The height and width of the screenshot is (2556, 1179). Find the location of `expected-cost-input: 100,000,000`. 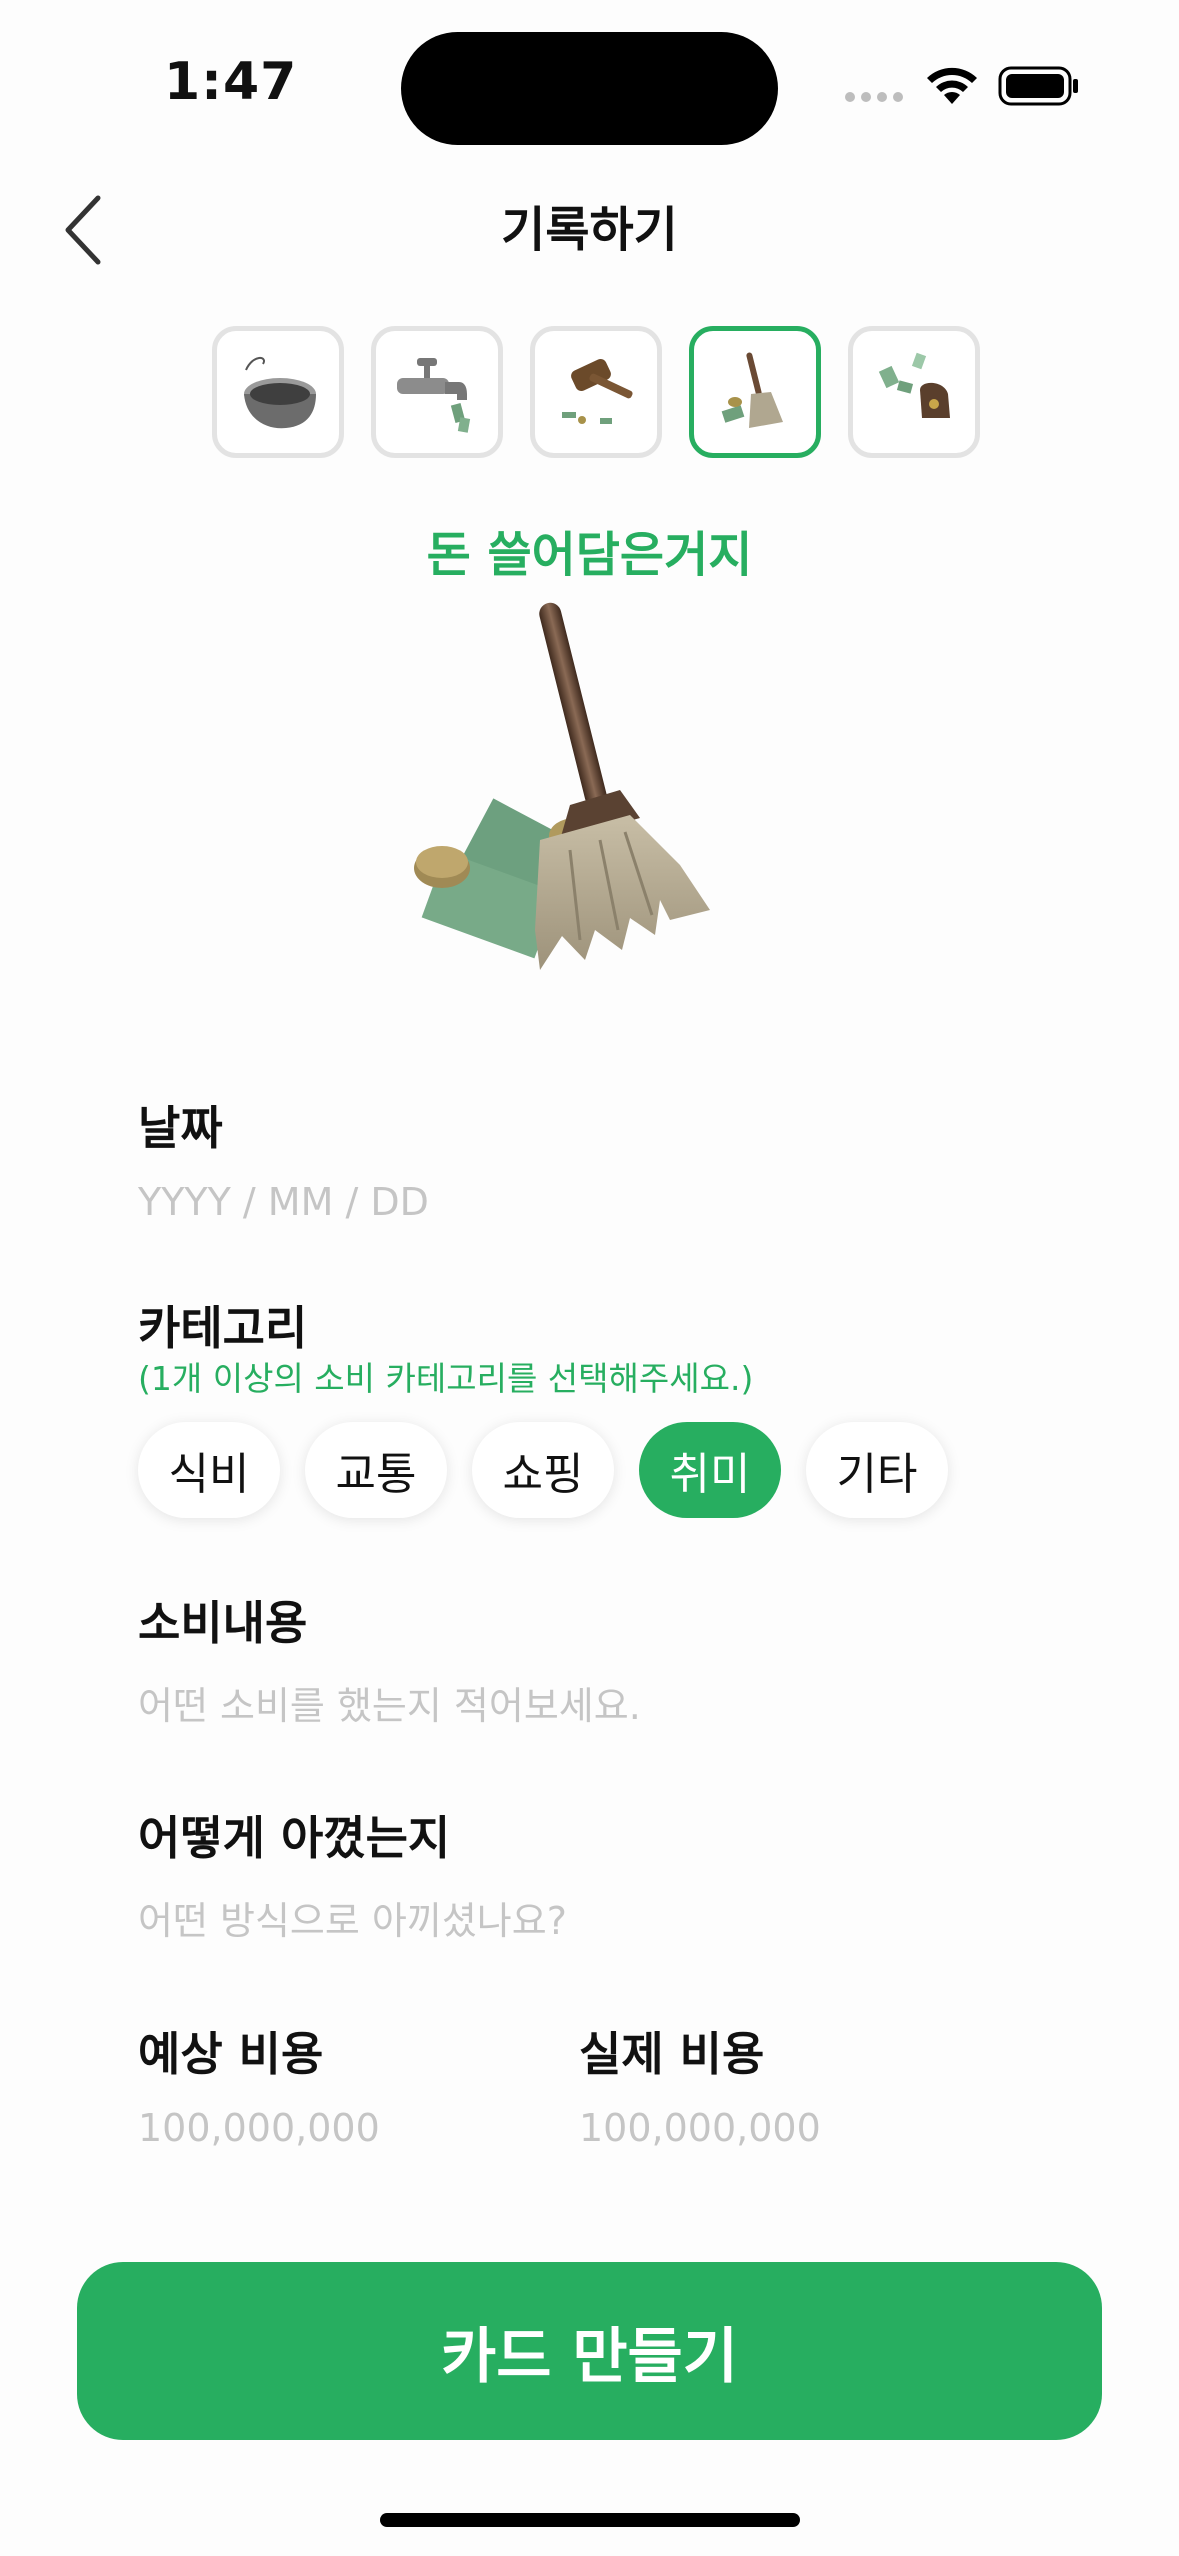

expected-cost-input: 100,000,000 is located at coordinates (338, 2128).